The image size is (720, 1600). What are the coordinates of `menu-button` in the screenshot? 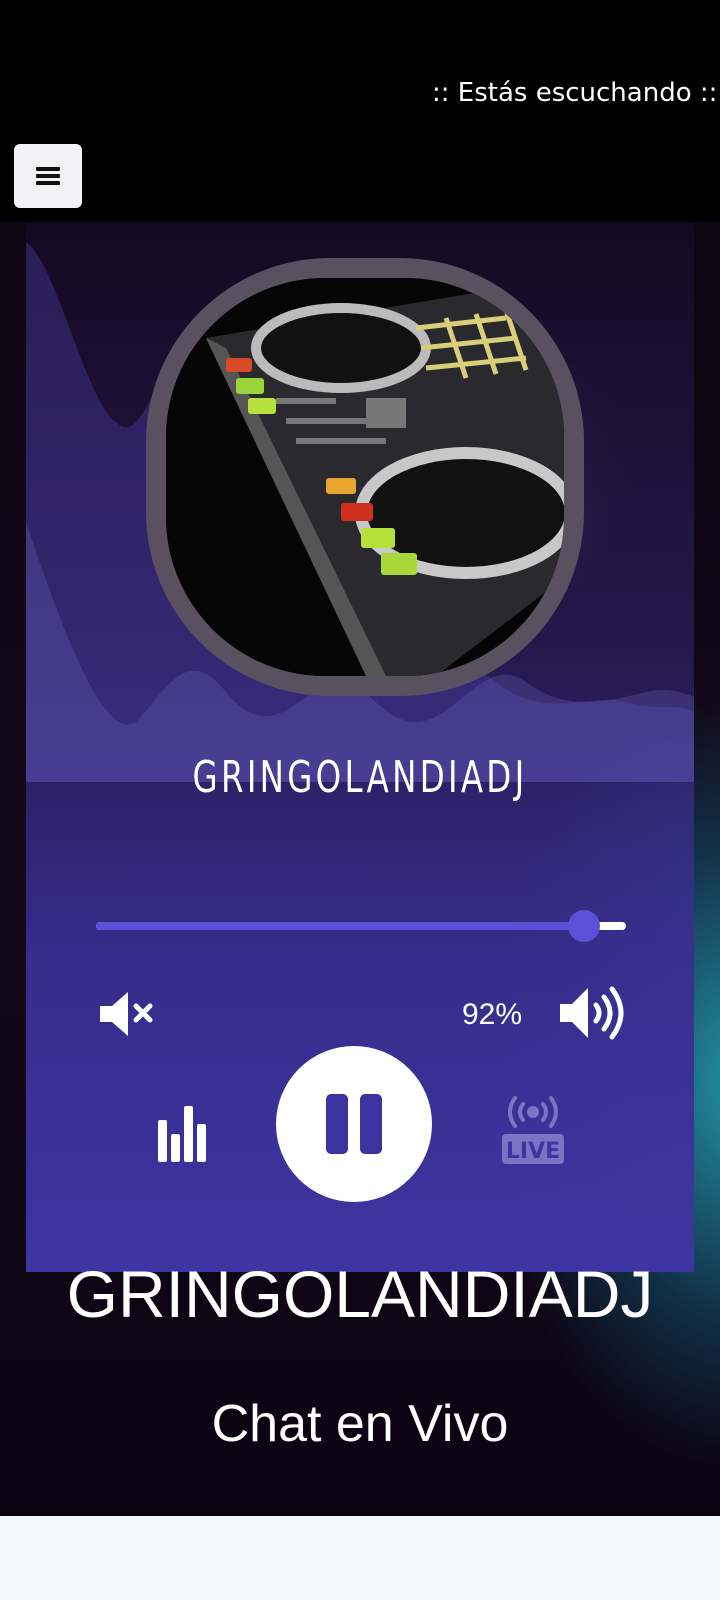 It's located at (48, 176).